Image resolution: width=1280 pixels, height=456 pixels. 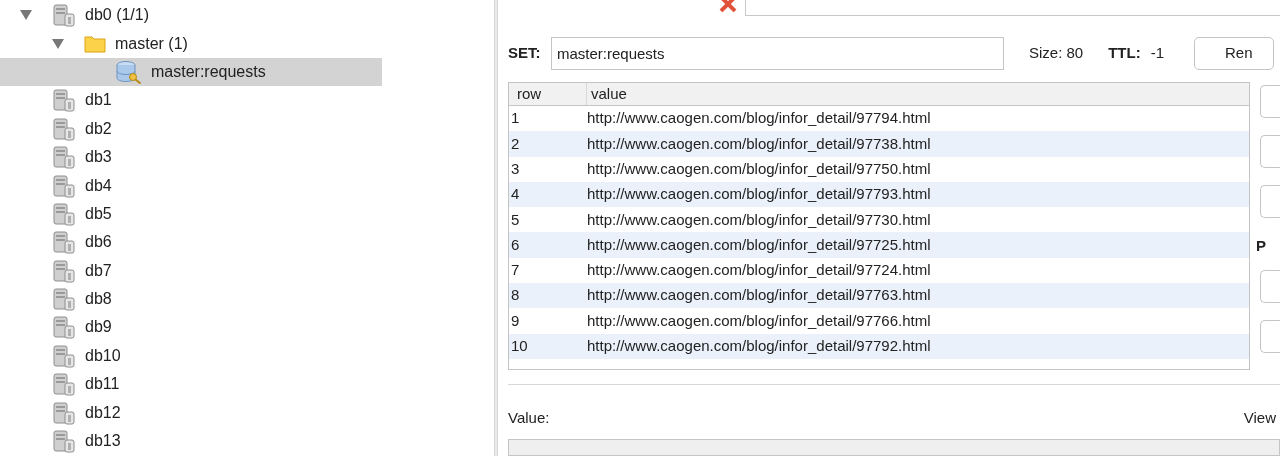 I want to click on table-cell-text: http://www.caogen.com/blog/infor_detail/97766.html, so click(x=759, y=320).